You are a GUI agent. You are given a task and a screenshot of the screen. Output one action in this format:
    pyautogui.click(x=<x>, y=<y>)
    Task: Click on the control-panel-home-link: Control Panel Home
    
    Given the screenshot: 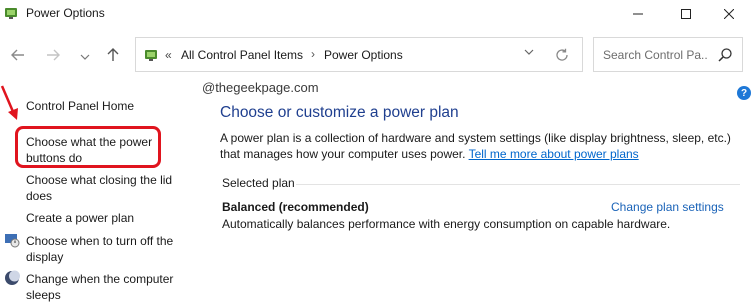 What is the action you would take?
    pyautogui.click(x=80, y=106)
    